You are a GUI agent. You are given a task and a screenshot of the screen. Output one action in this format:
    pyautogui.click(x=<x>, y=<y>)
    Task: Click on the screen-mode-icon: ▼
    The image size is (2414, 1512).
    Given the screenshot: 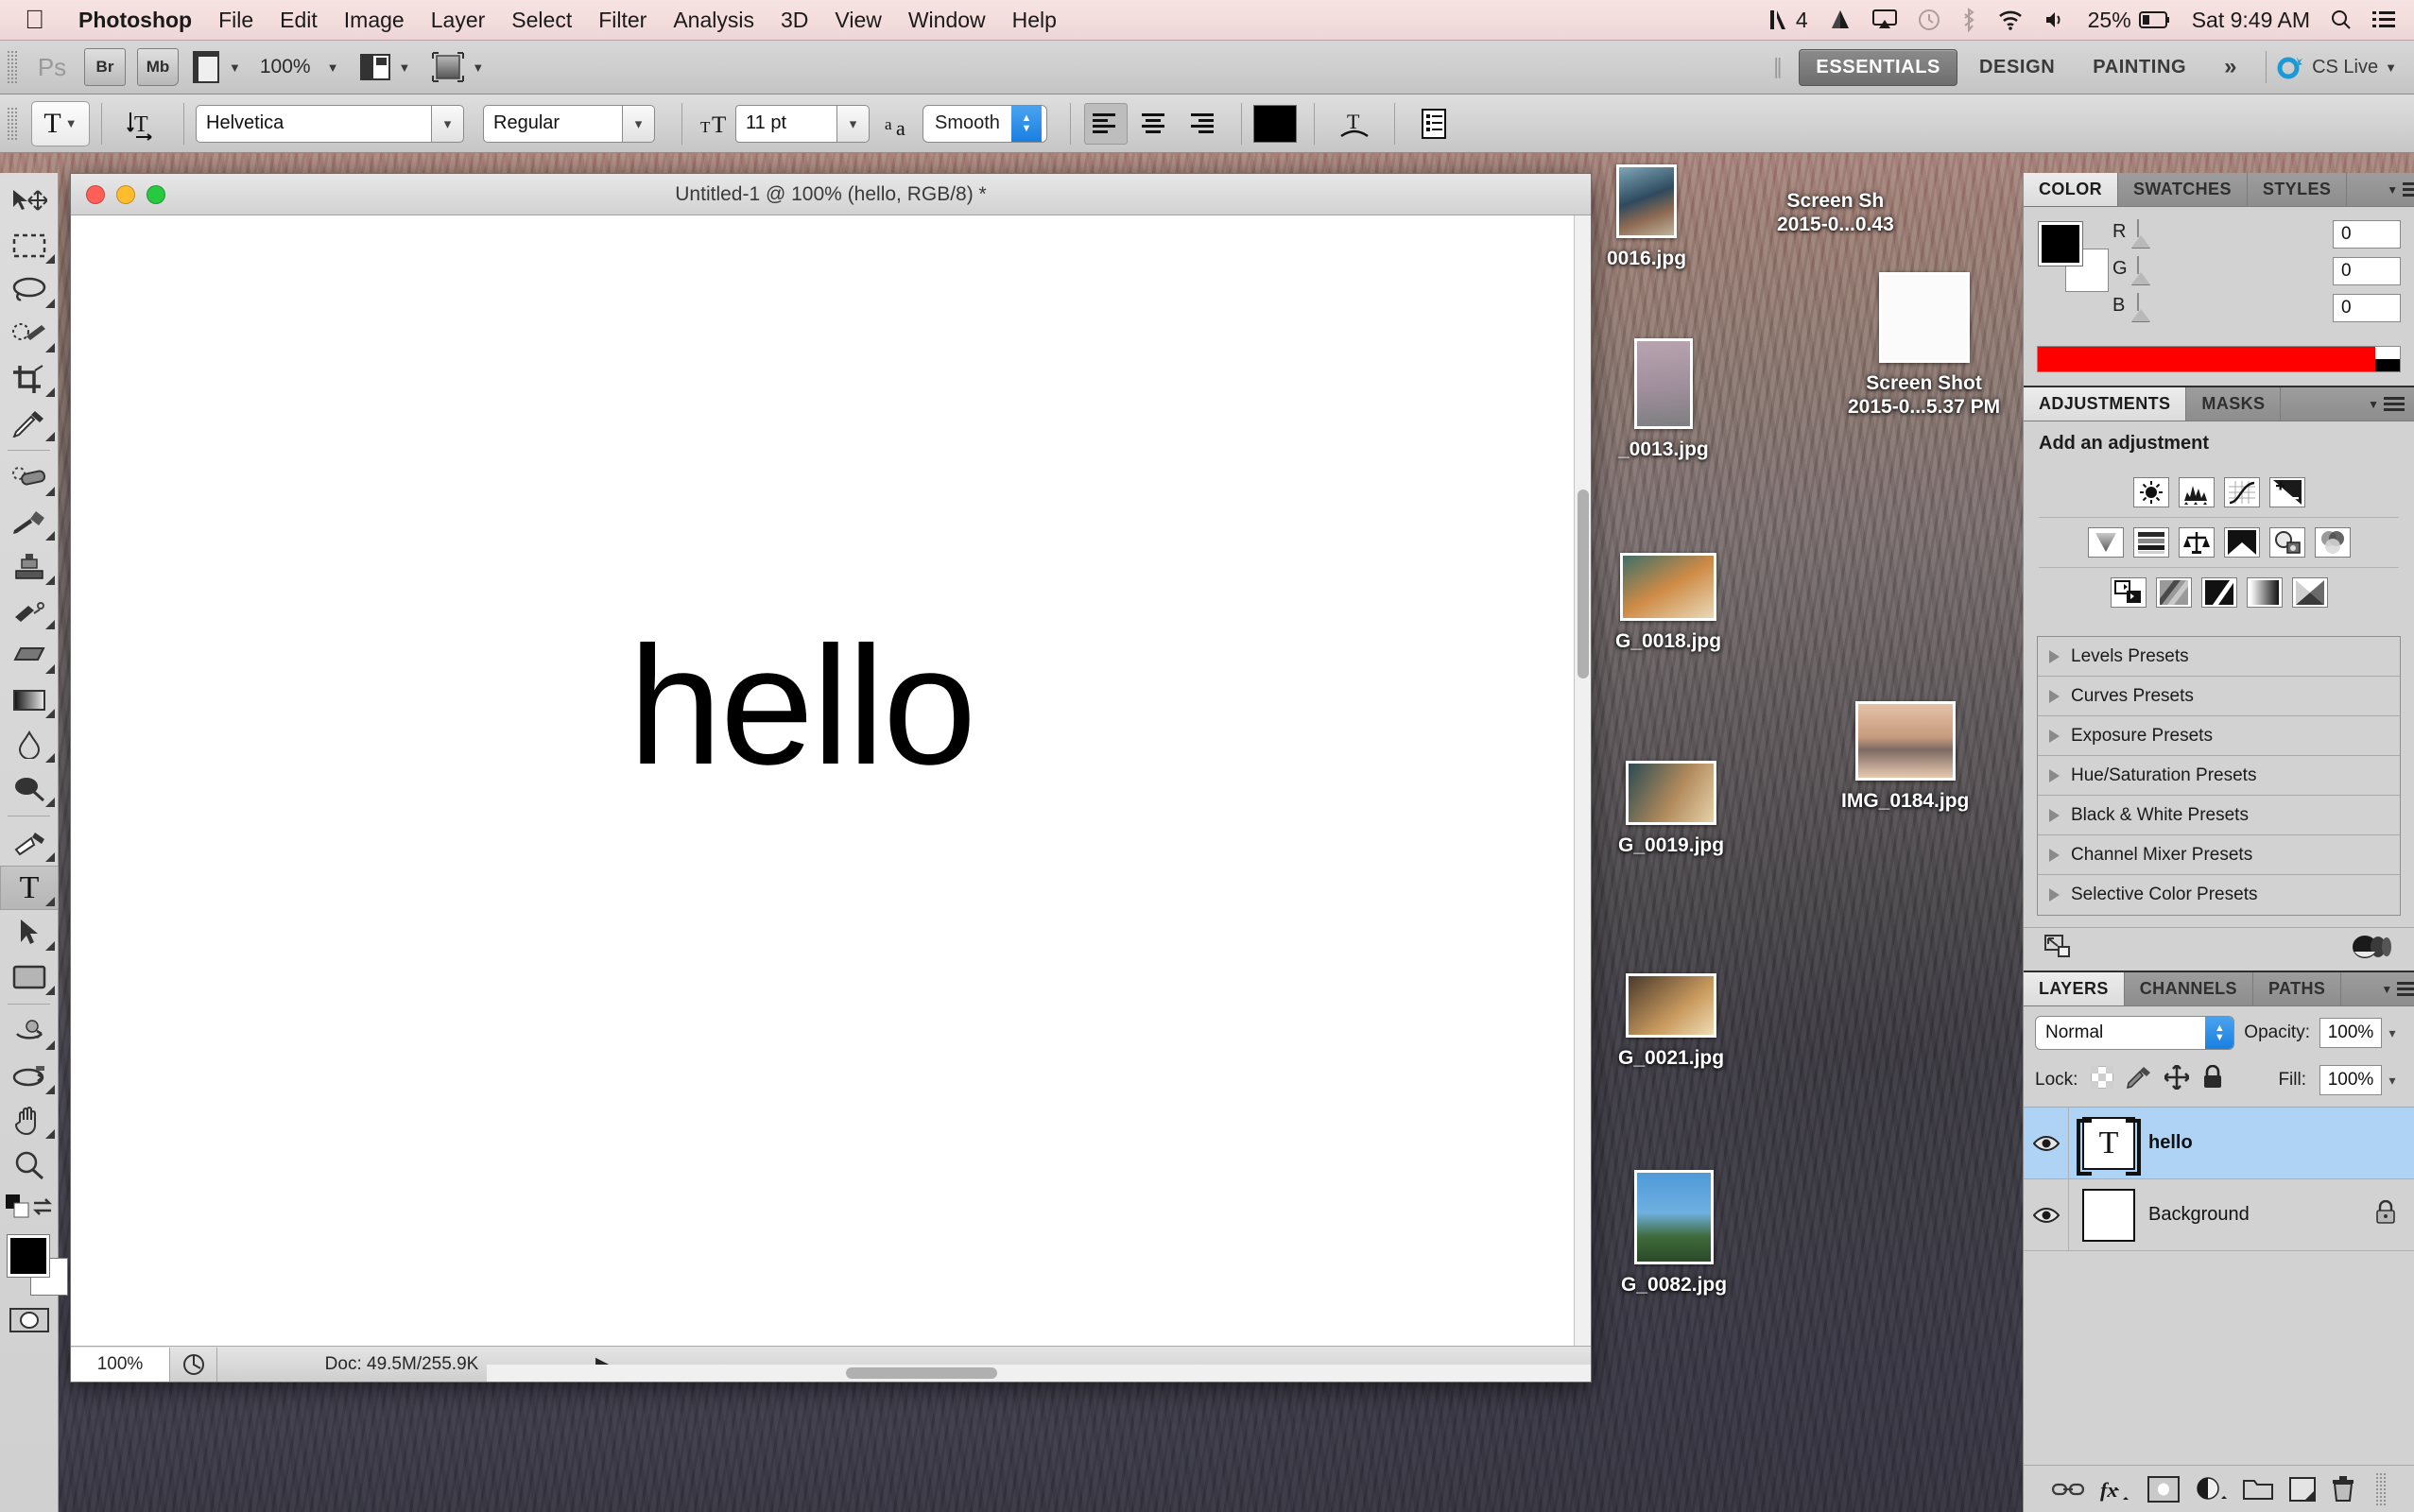 What is the action you would take?
    pyautogui.click(x=384, y=67)
    